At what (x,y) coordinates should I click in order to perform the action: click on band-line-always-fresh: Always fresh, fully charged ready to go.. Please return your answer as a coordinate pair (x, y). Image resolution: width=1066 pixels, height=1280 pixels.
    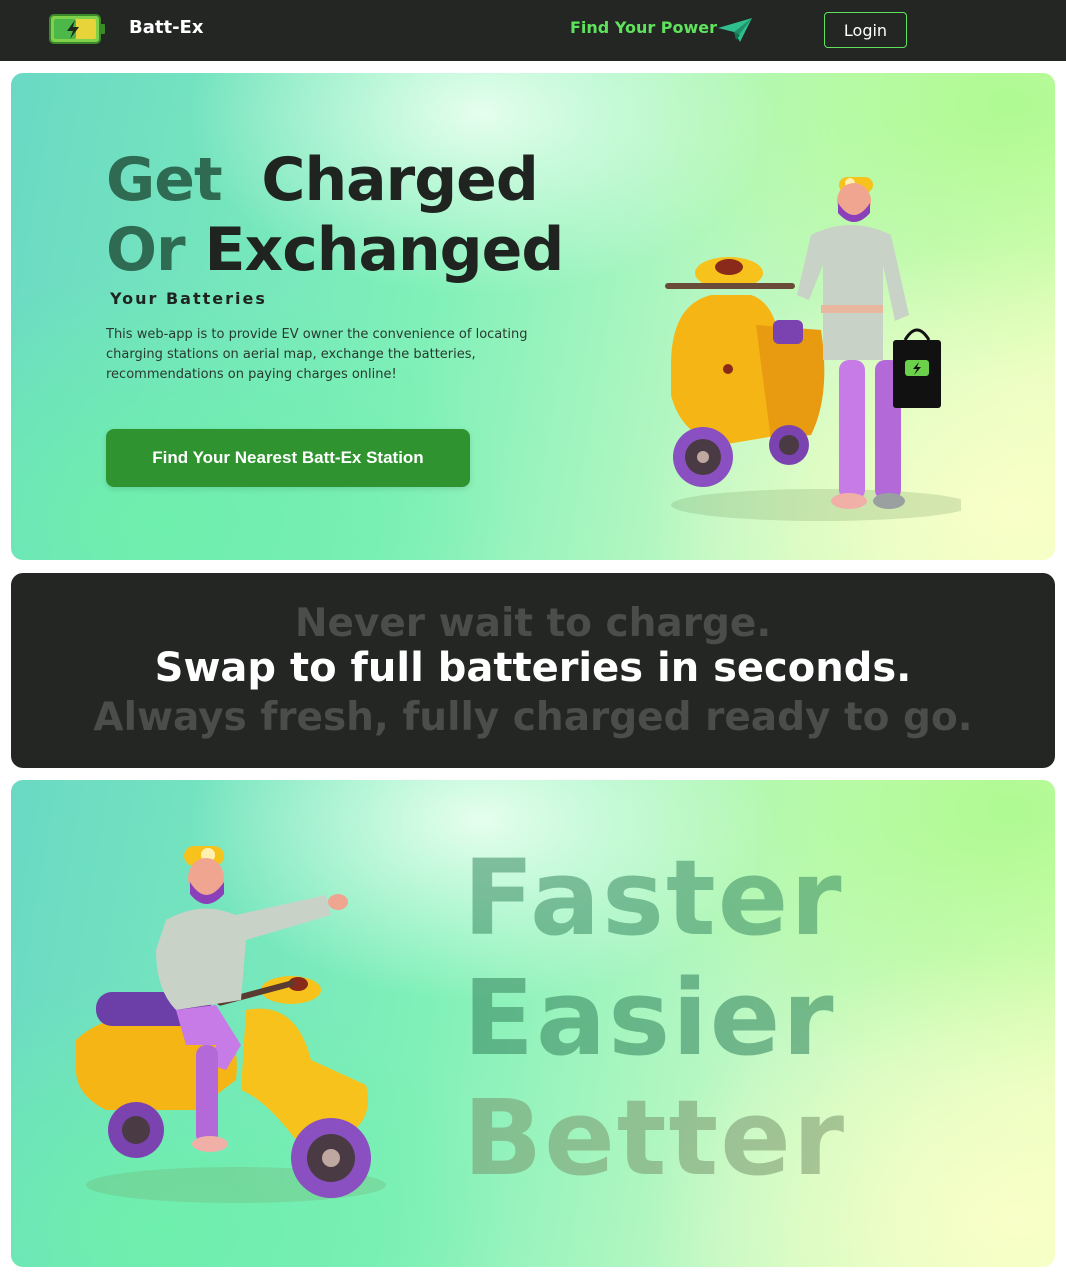
    Looking at the image, I should click on (533, 717).